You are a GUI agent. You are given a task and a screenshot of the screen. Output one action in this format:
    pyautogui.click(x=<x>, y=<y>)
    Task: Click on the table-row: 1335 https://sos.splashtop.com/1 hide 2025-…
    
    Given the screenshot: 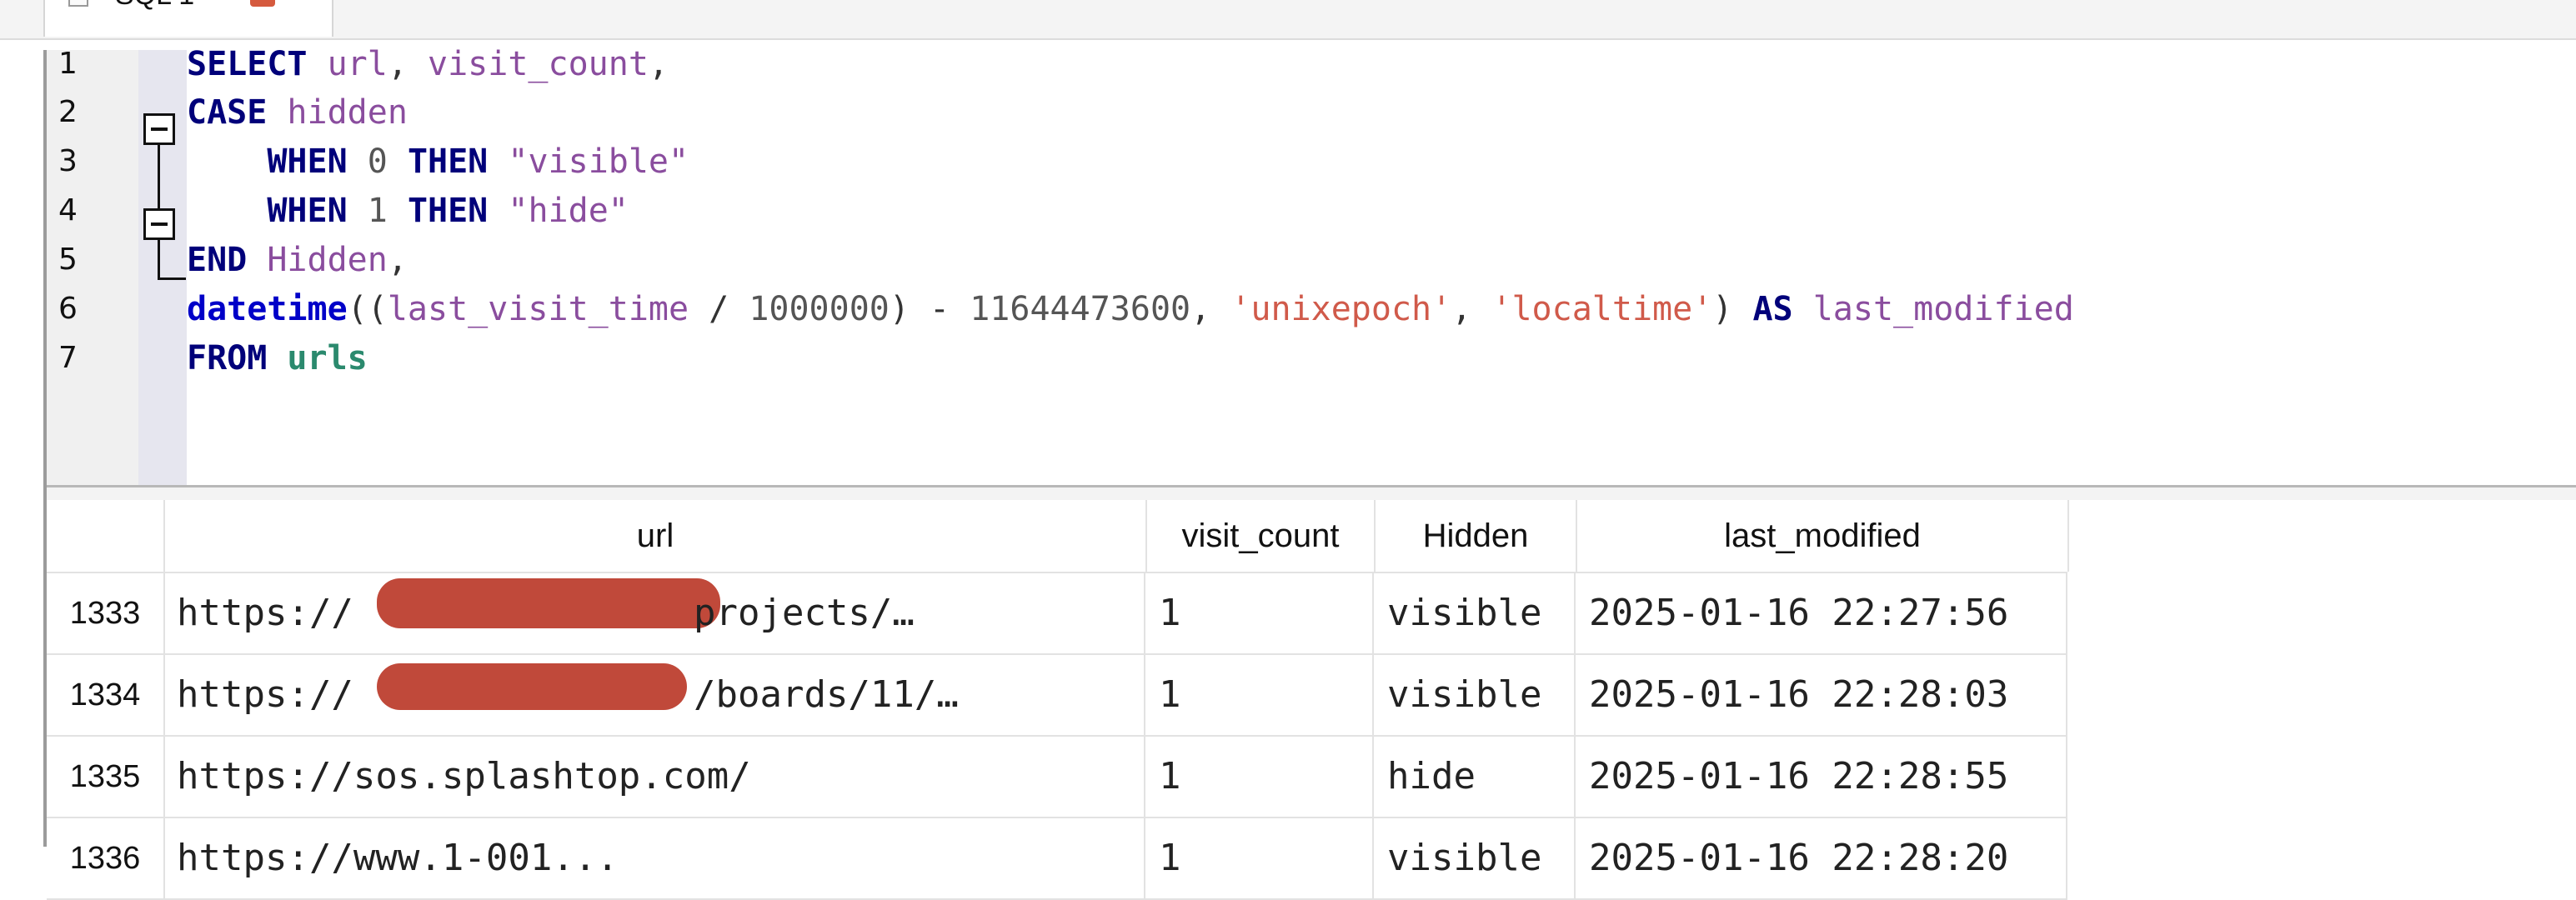 What is the action you would take?
    pyautogui.click(x=1057, y=777)
    